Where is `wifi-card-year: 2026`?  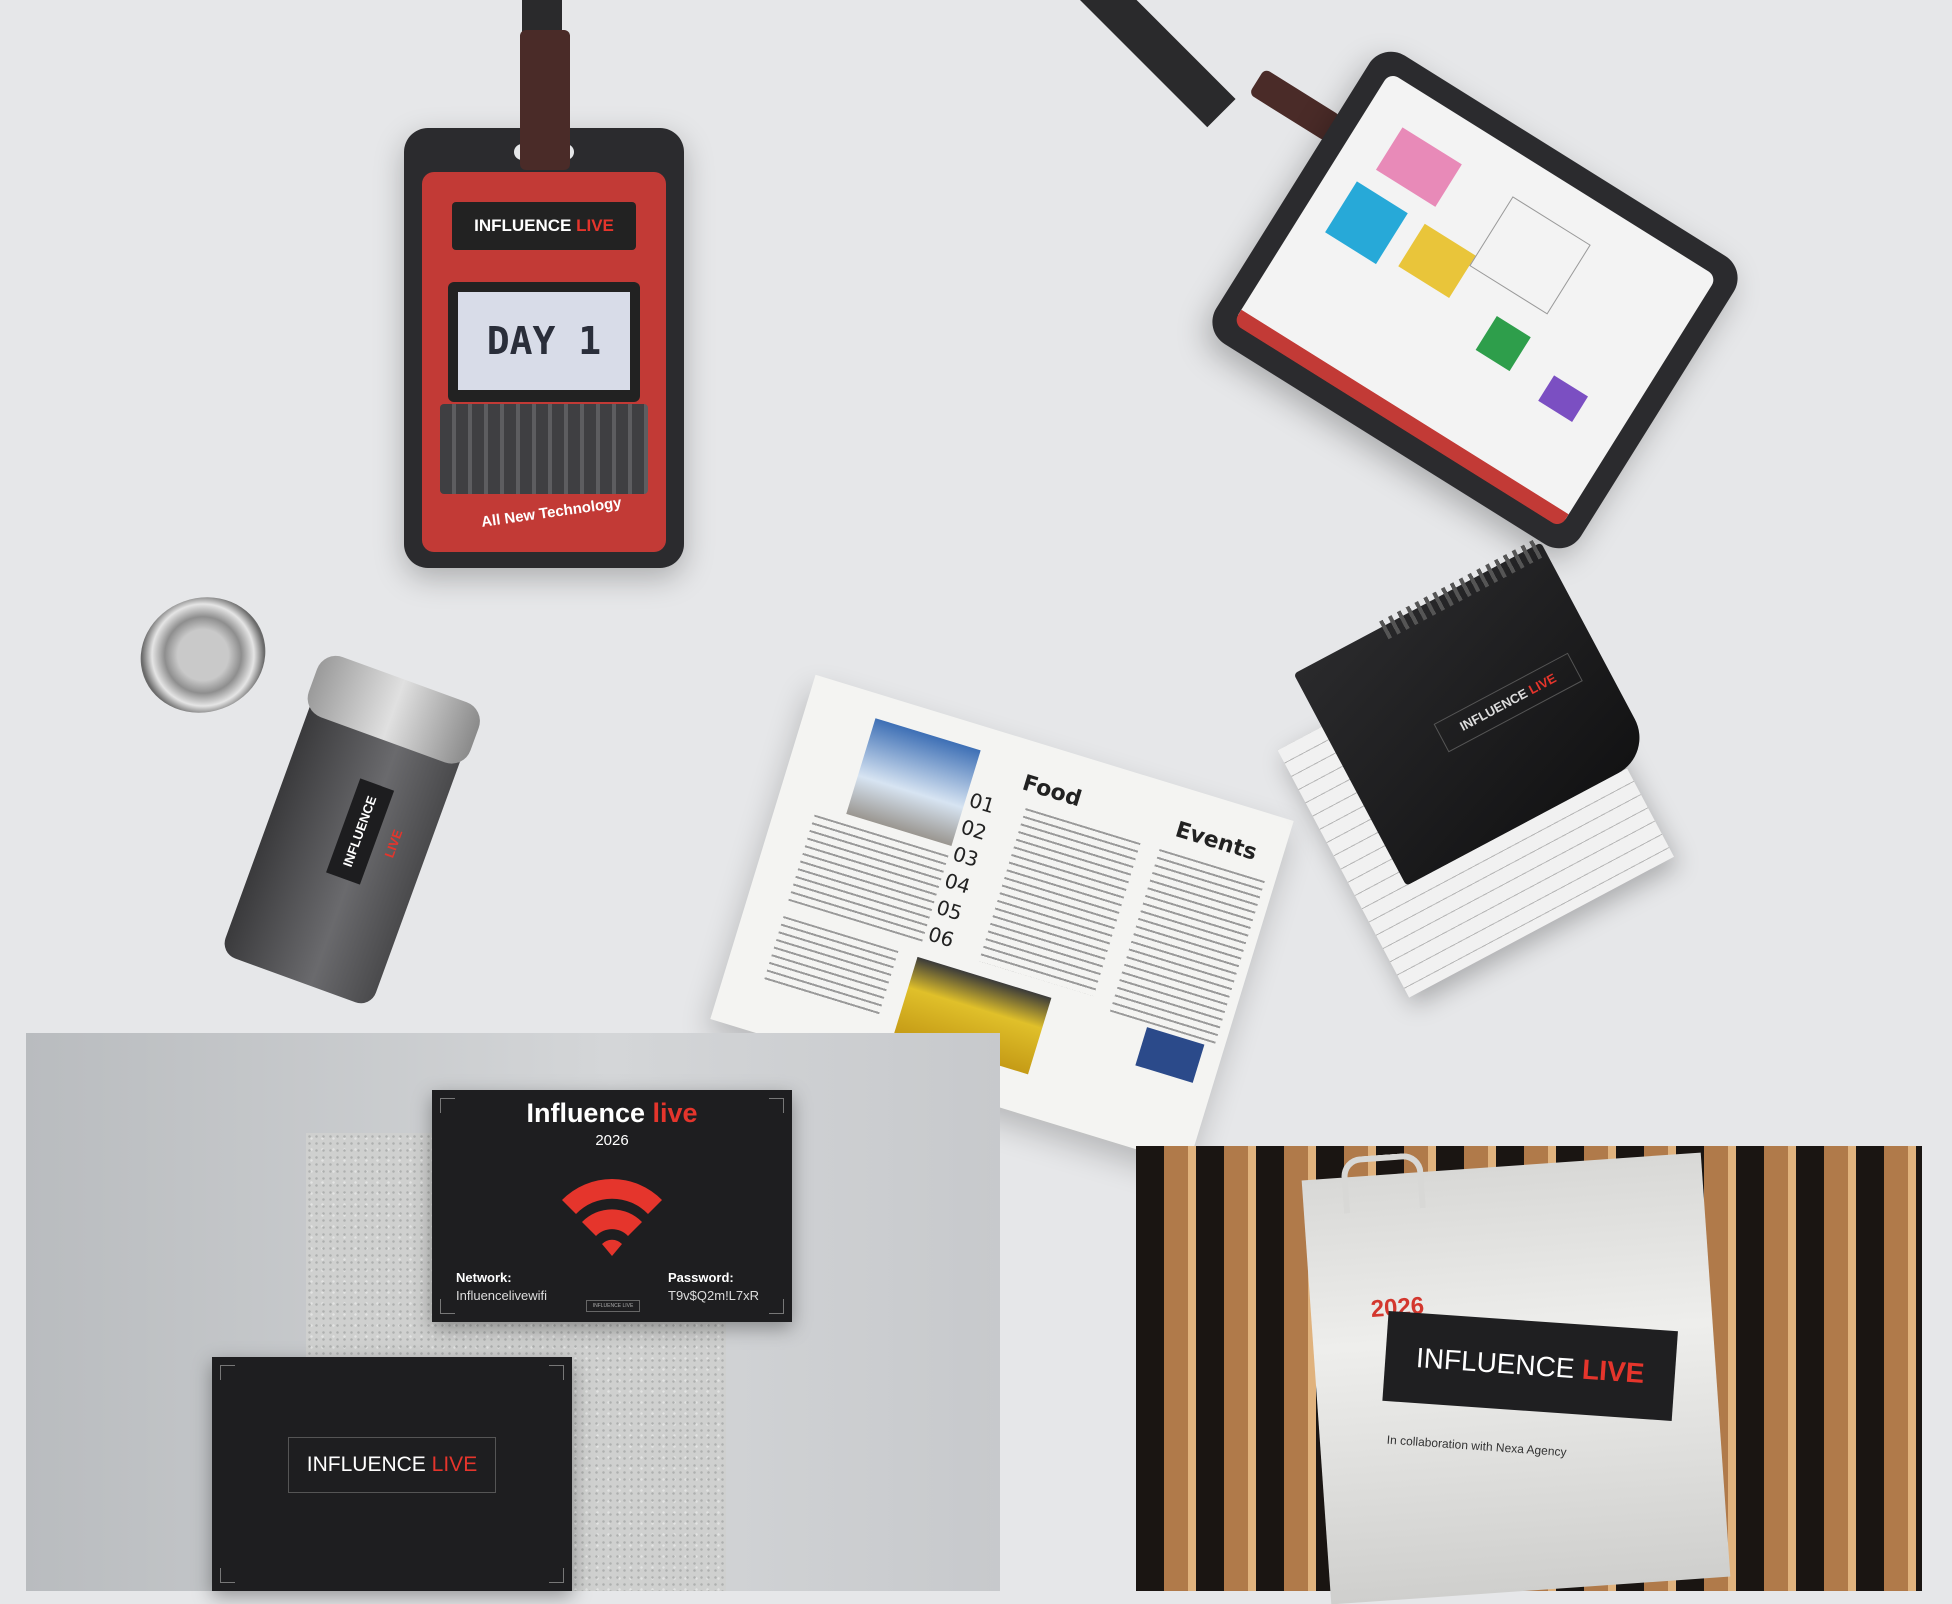
wifi-card-year: 2026 is located at coordinates (612, 1140).